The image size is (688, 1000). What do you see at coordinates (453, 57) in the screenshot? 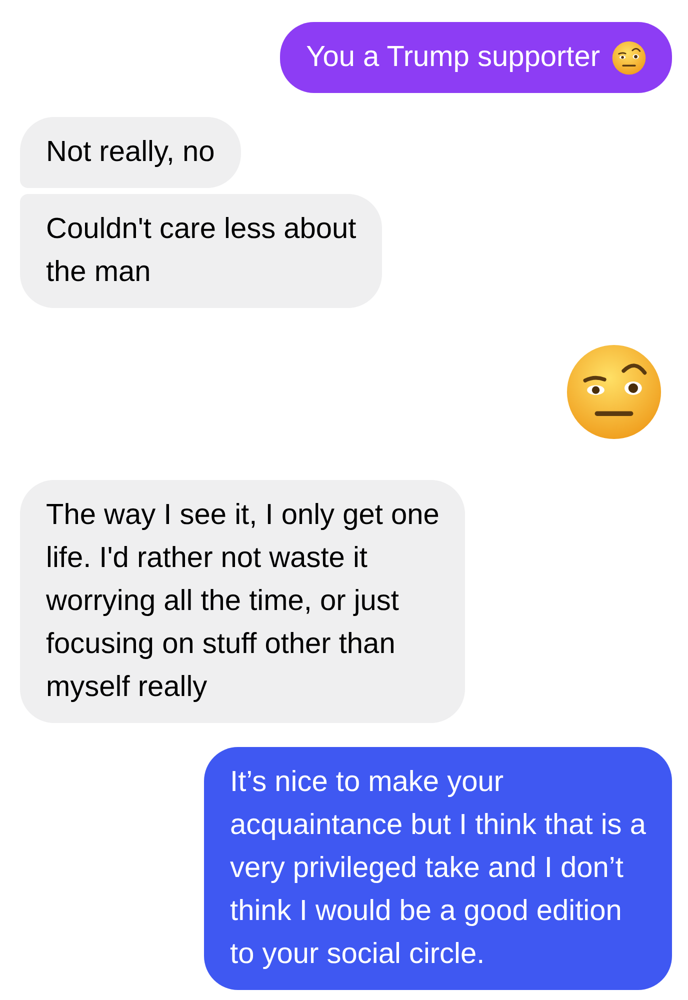
I see `message-text: You a Trump supporter` at bounding box center [453, 57].